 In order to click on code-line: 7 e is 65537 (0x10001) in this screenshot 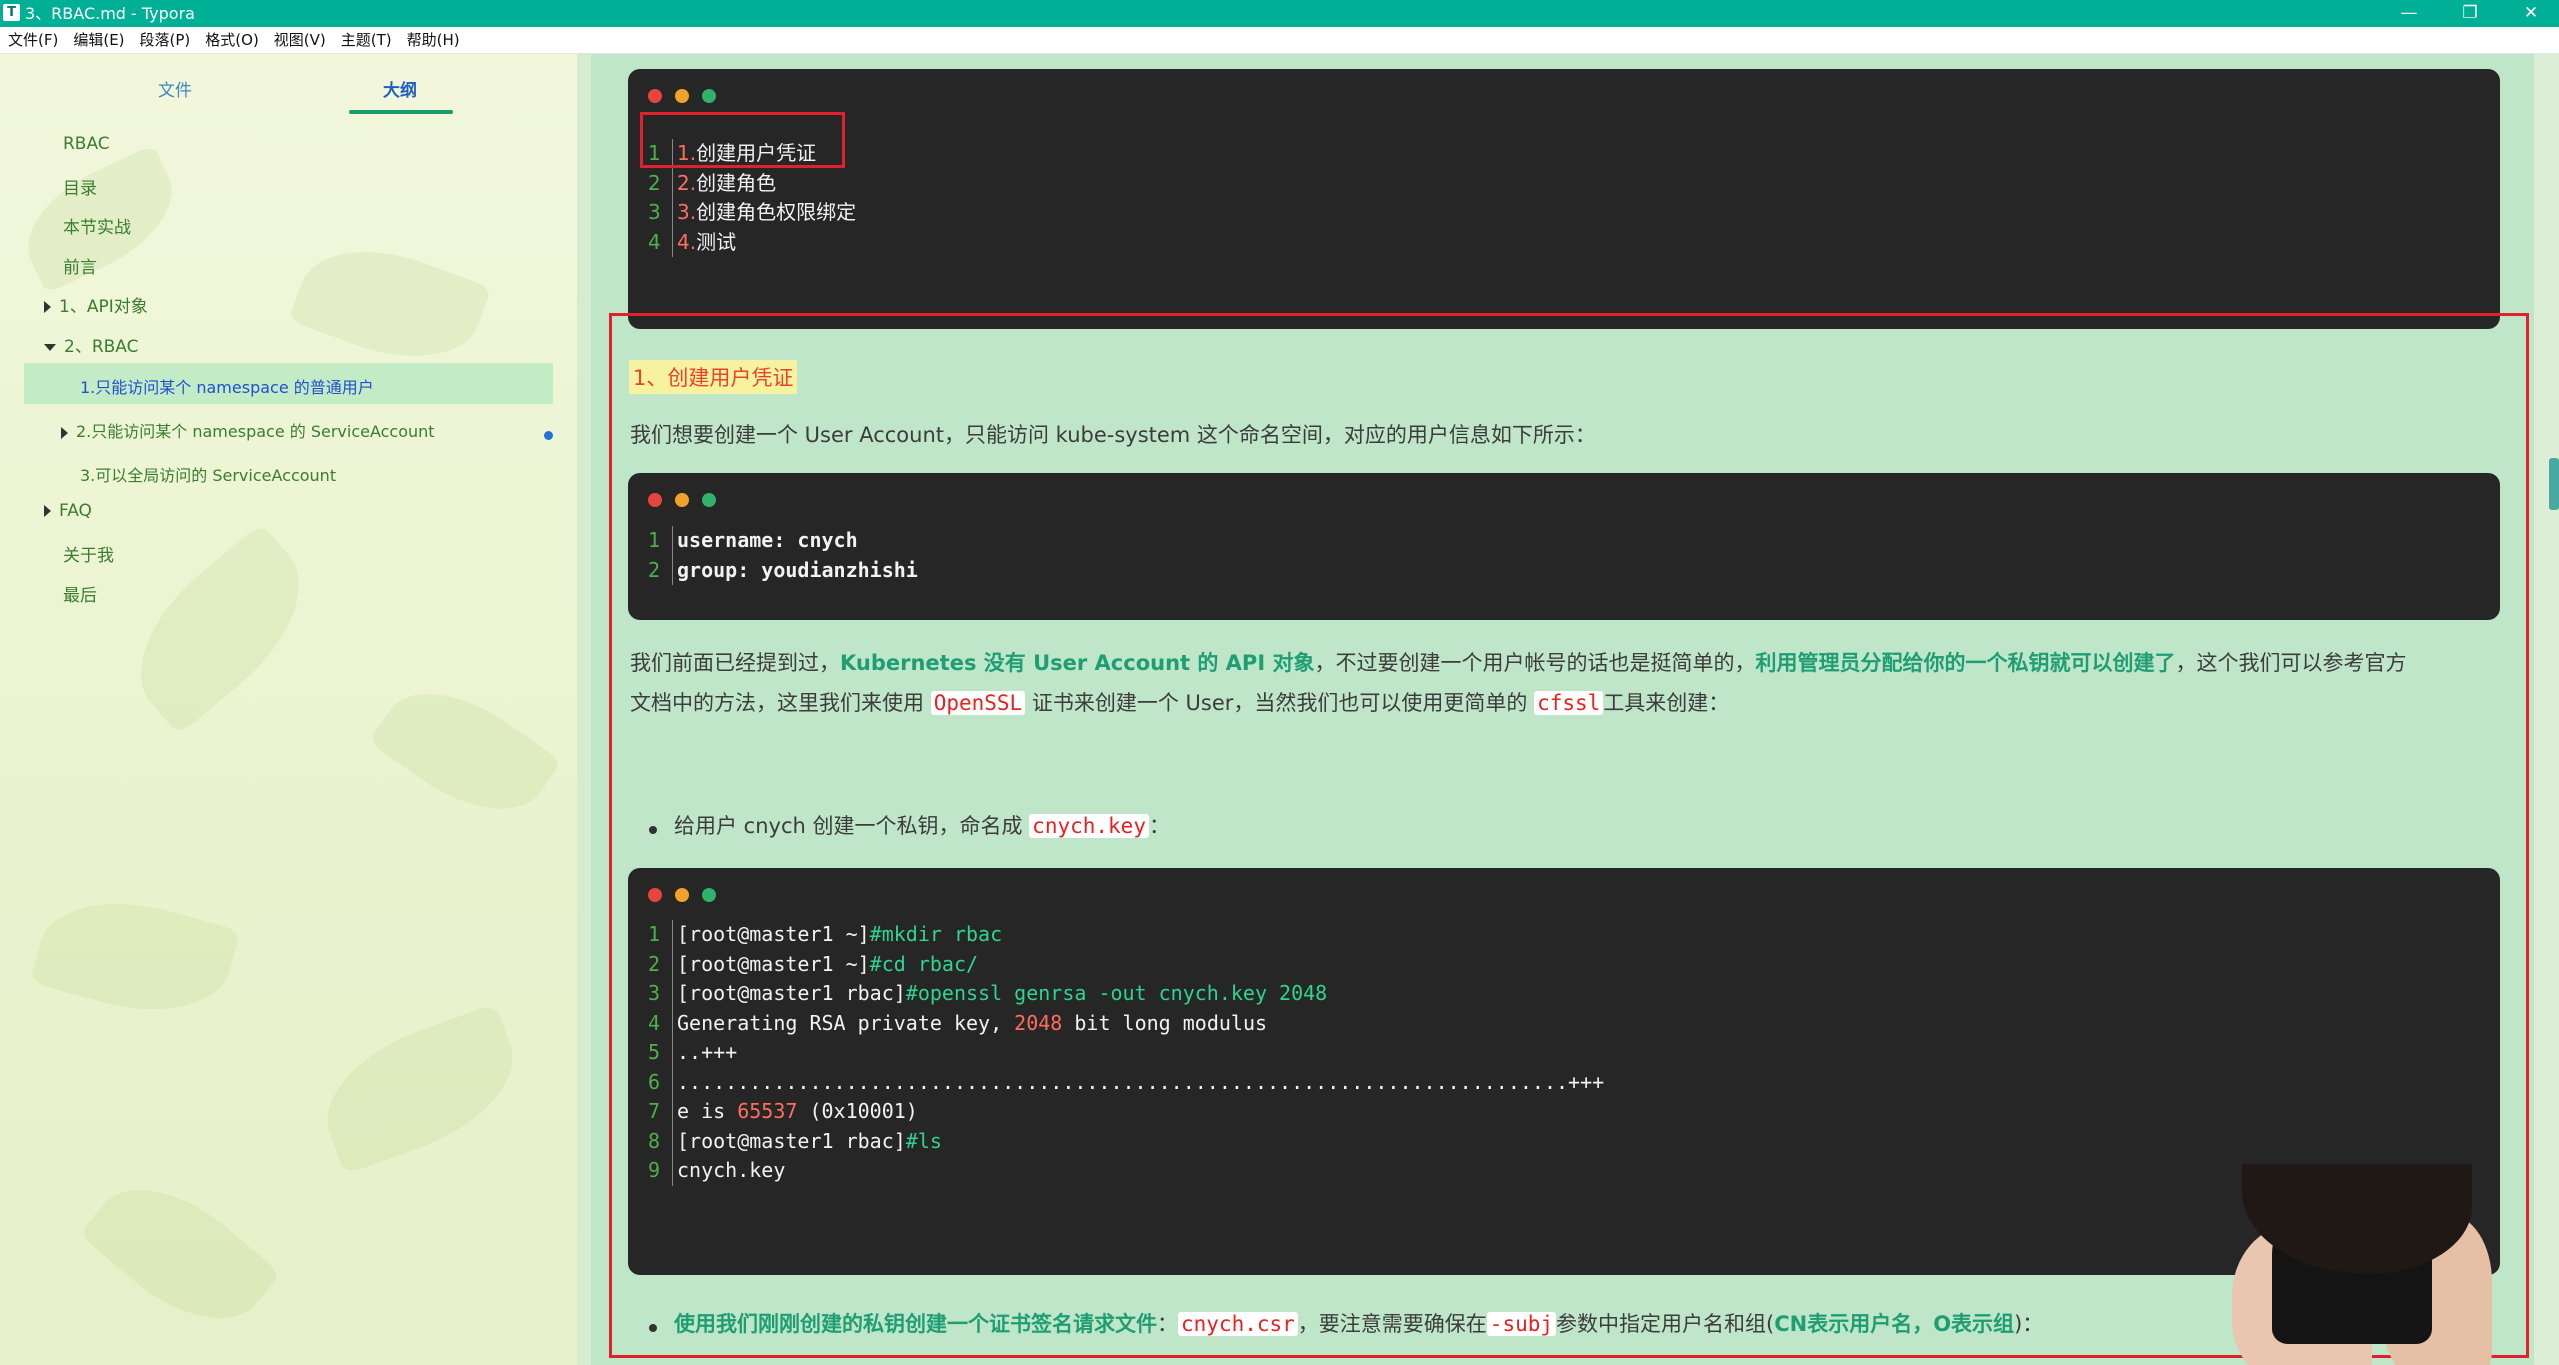, I will do `click(1126, 1112)`.